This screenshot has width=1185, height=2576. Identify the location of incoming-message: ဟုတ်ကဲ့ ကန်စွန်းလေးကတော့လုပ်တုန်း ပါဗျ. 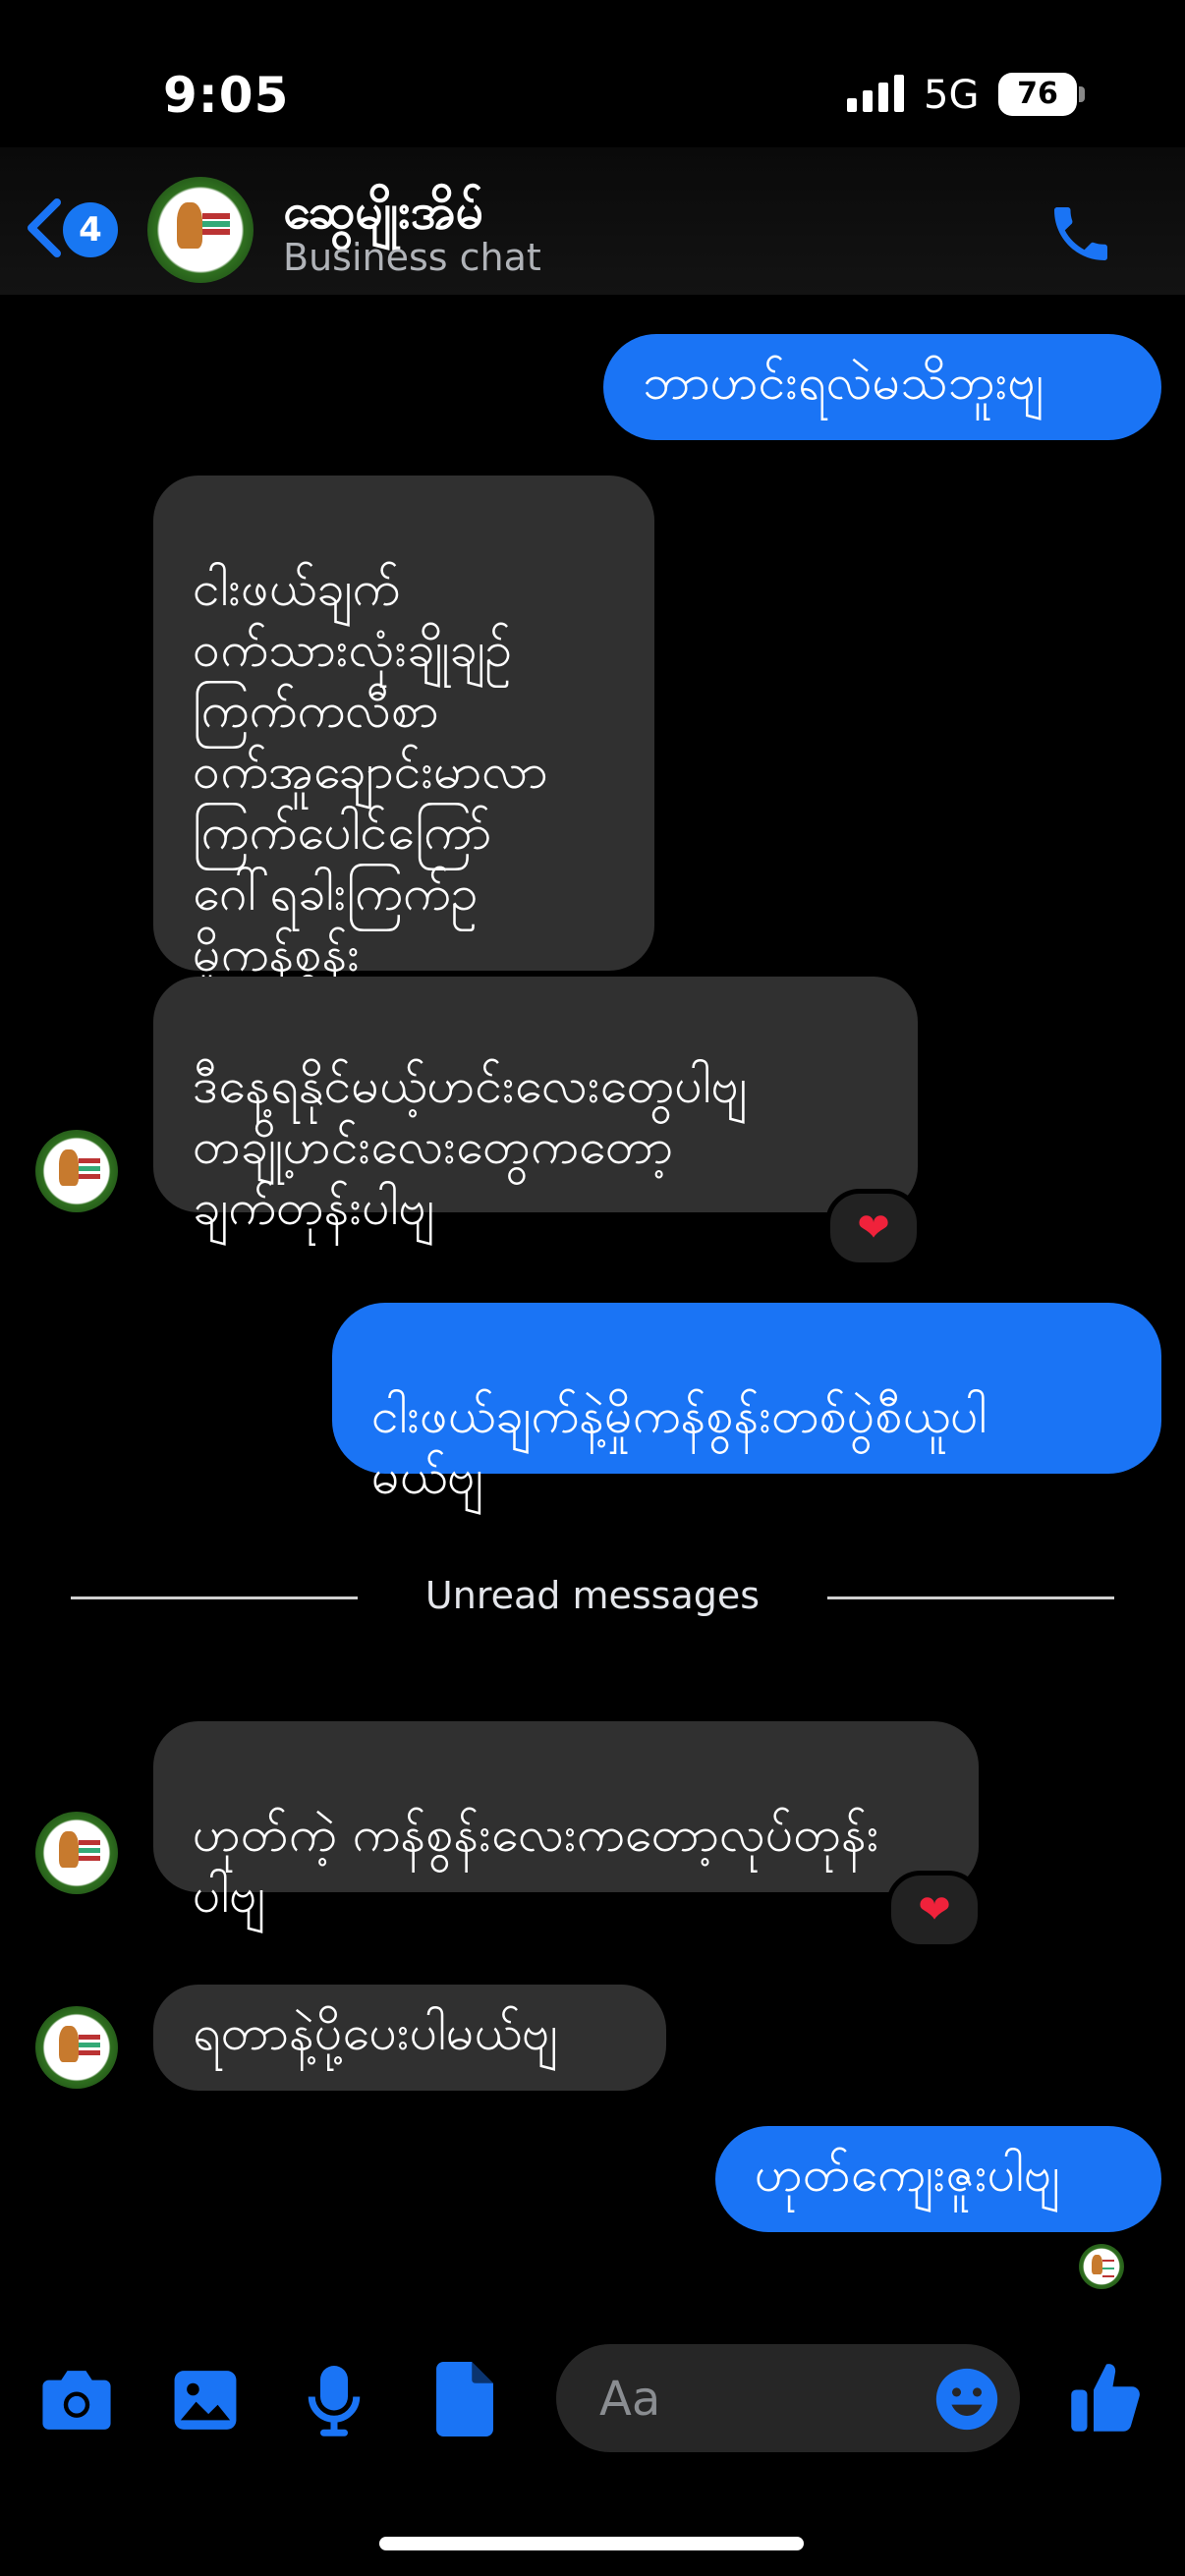
(566, 1822).